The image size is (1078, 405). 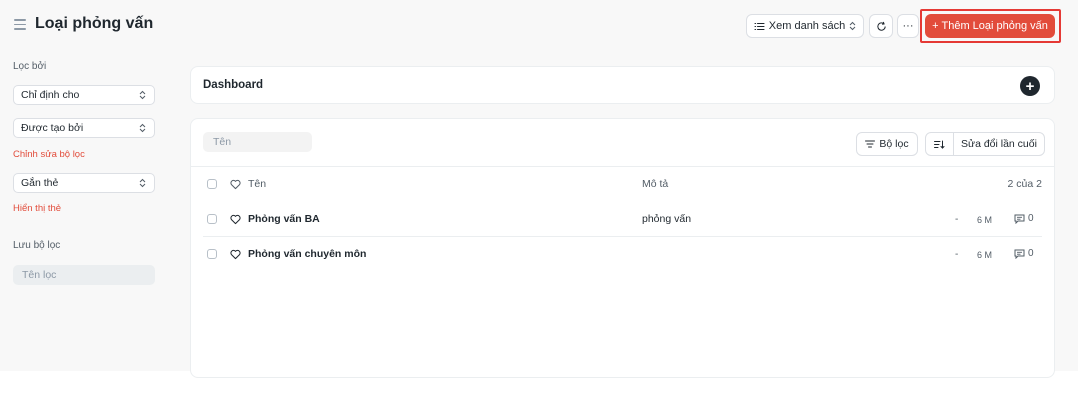 I want to click on select-all-checkbox, so click(x=212, y=184).